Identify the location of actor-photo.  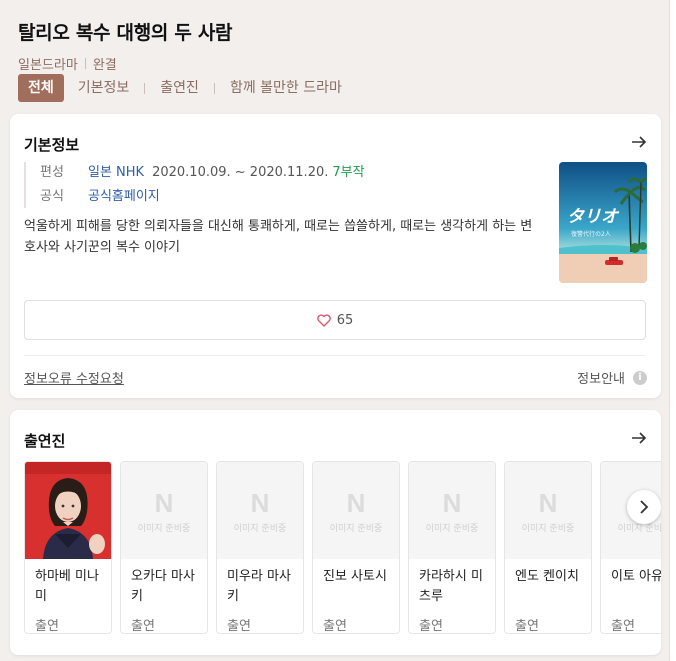
(68, 510).